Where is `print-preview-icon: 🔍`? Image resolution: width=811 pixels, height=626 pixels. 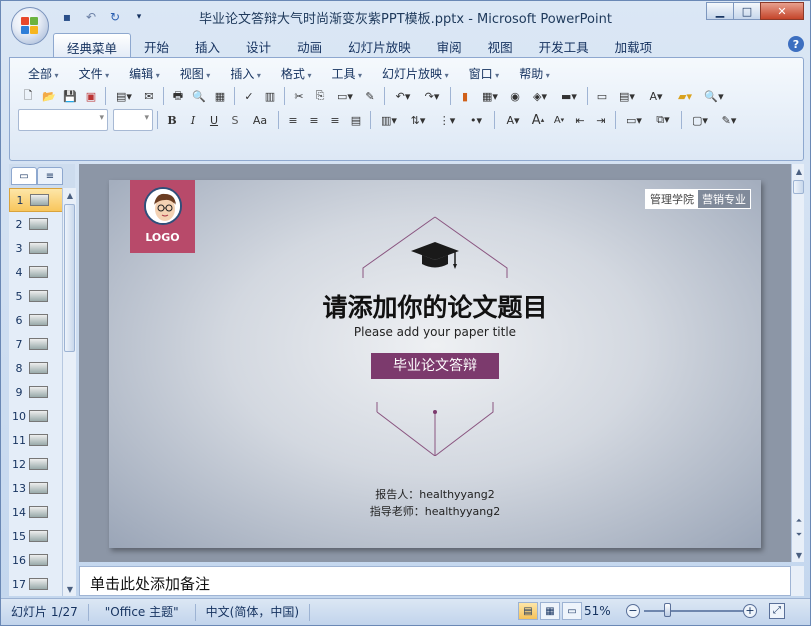 print-preview-icon: 🔍 is located at coordinates (199, 96).